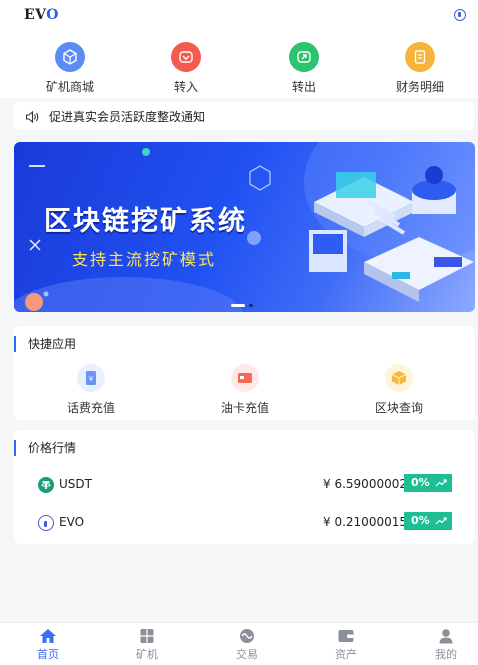  I want to click on section-title: 快捷应用, so click(45, 344).